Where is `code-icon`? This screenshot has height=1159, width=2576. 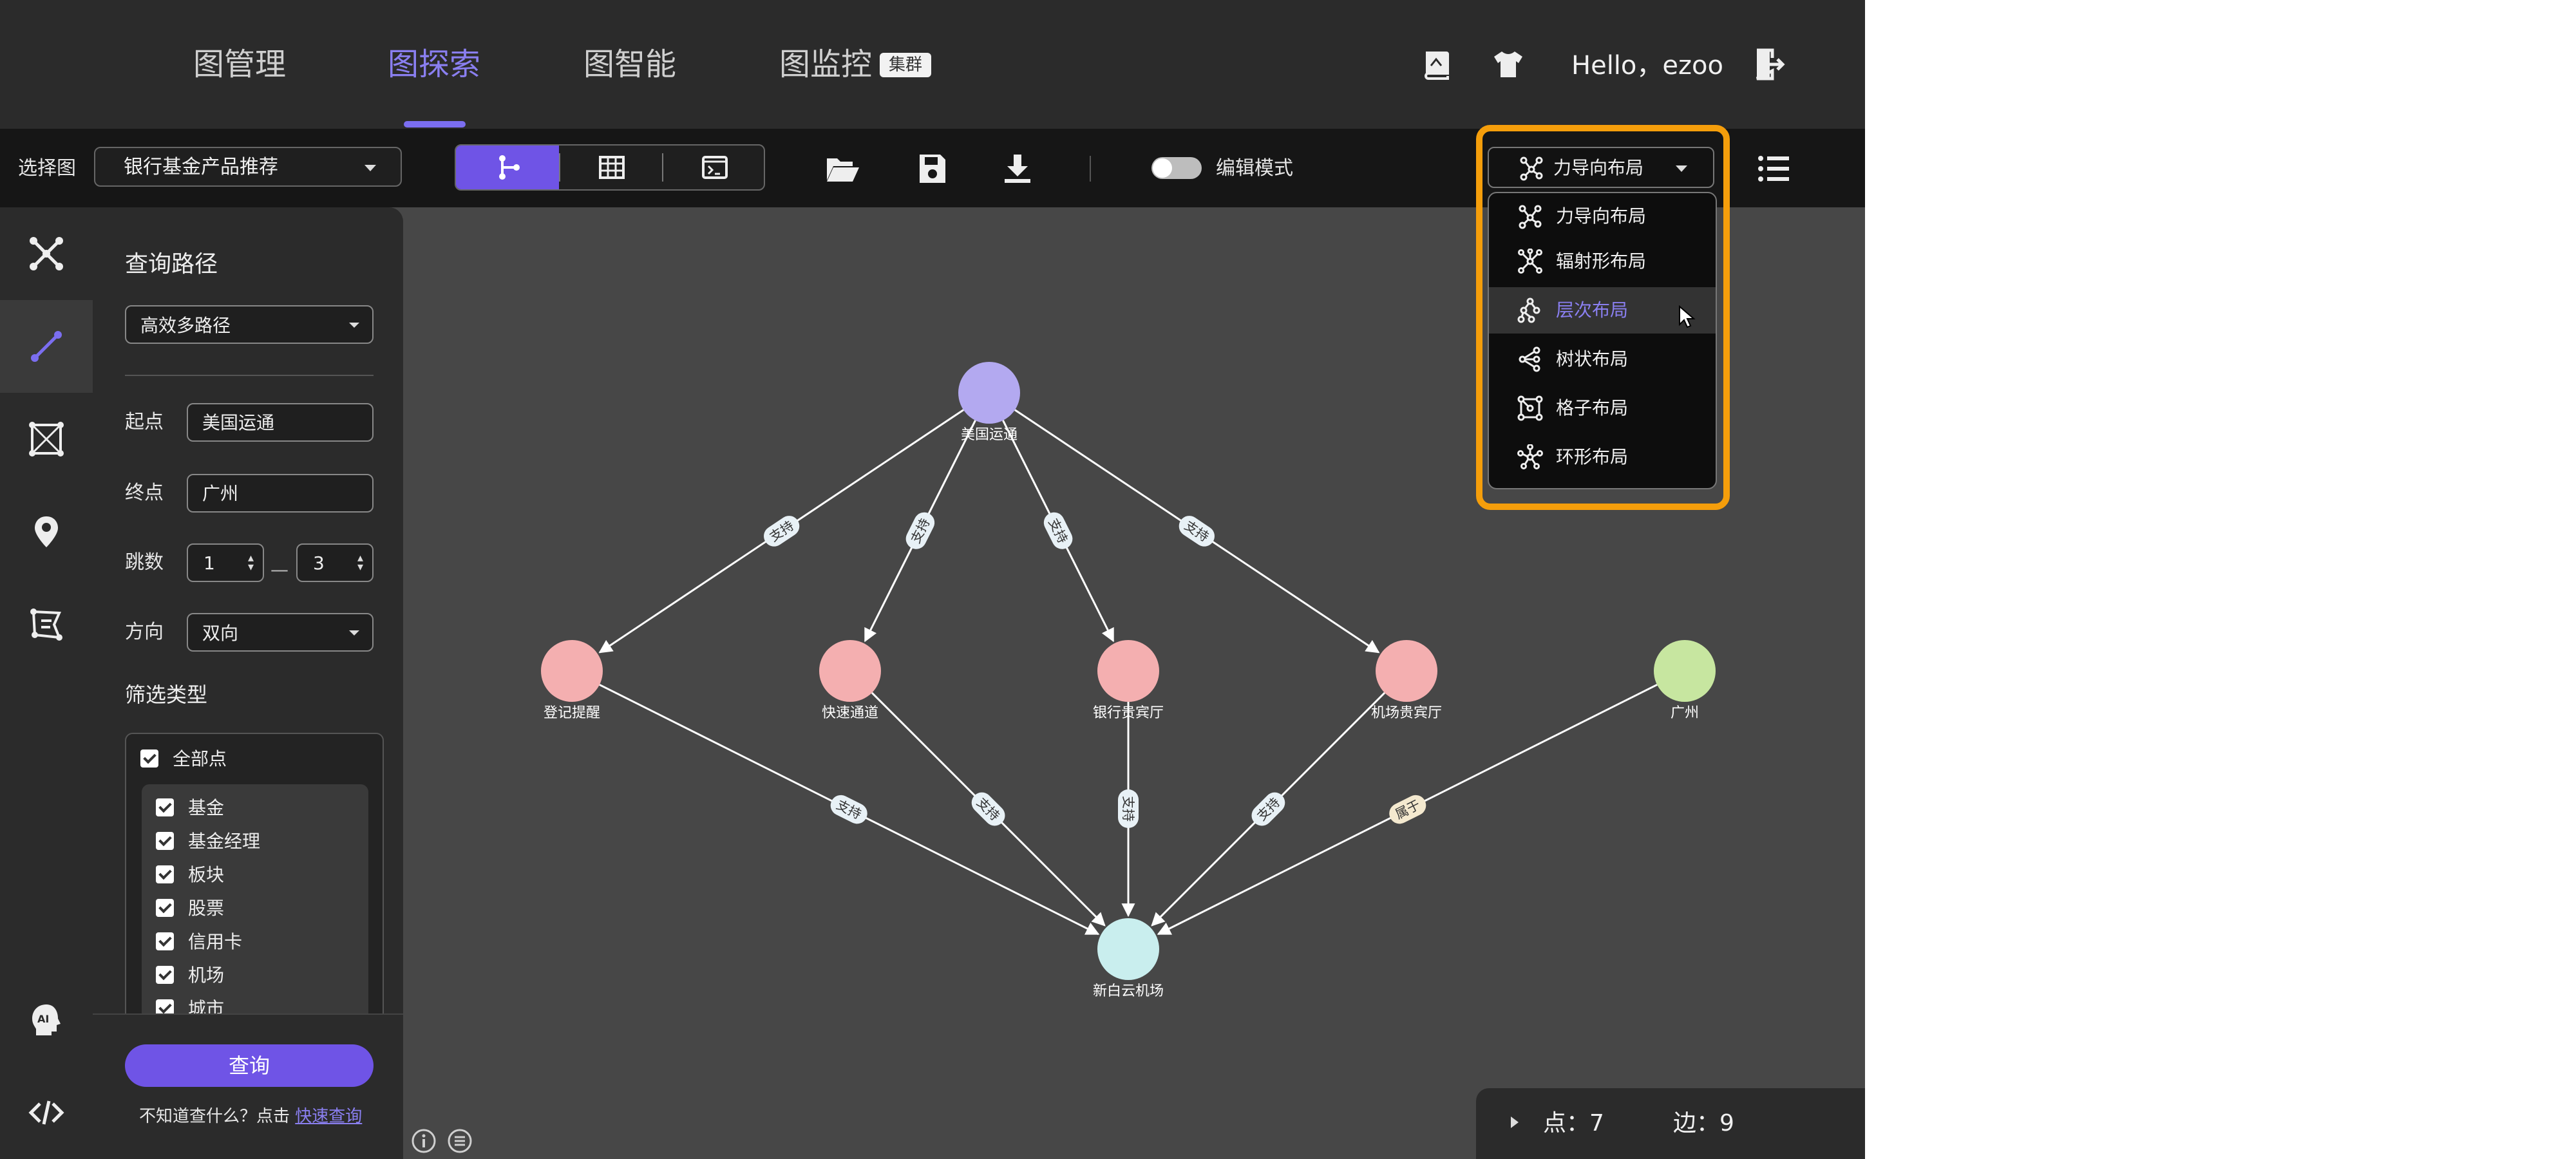
code-icon is located at coordinates (46, 1112).